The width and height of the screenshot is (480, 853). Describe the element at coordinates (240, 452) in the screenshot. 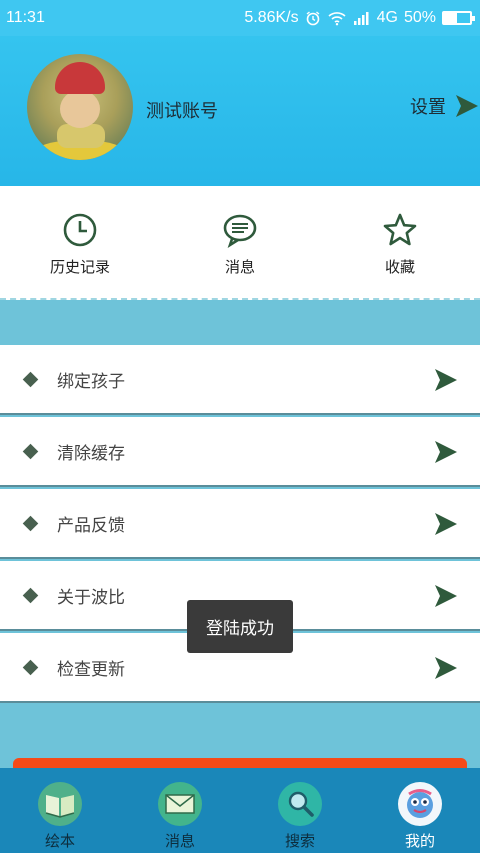

I see `menu-item-clear-cache: 清除缓存` at that location.